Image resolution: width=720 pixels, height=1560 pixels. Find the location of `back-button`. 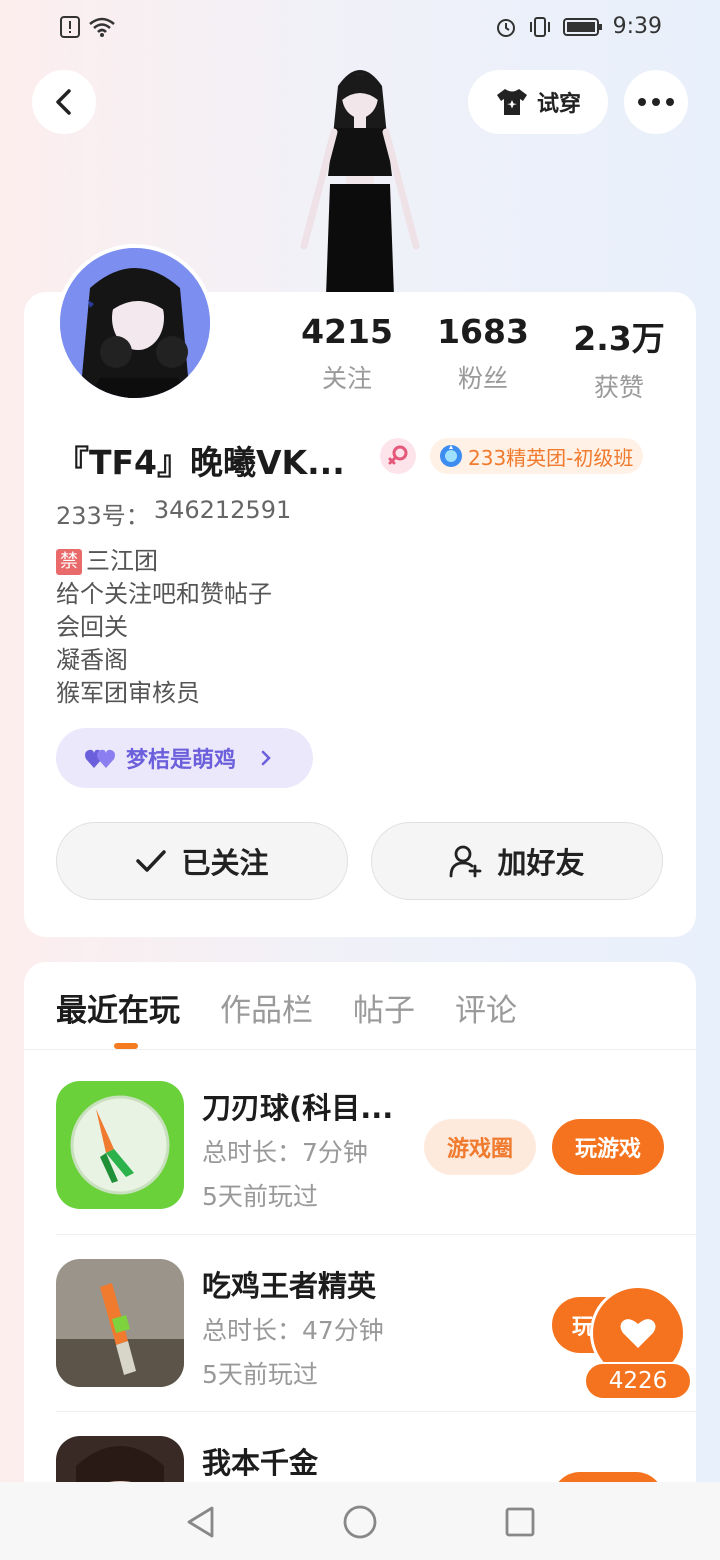

back-button is located at coordinates (64, 102).